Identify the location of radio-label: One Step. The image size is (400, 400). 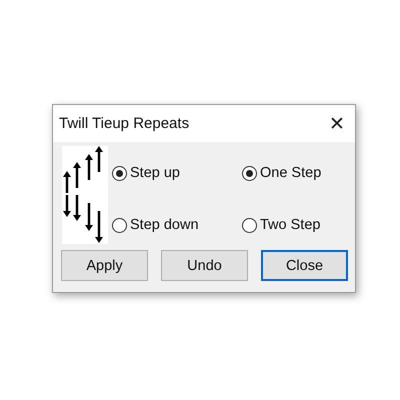
(291, 173).